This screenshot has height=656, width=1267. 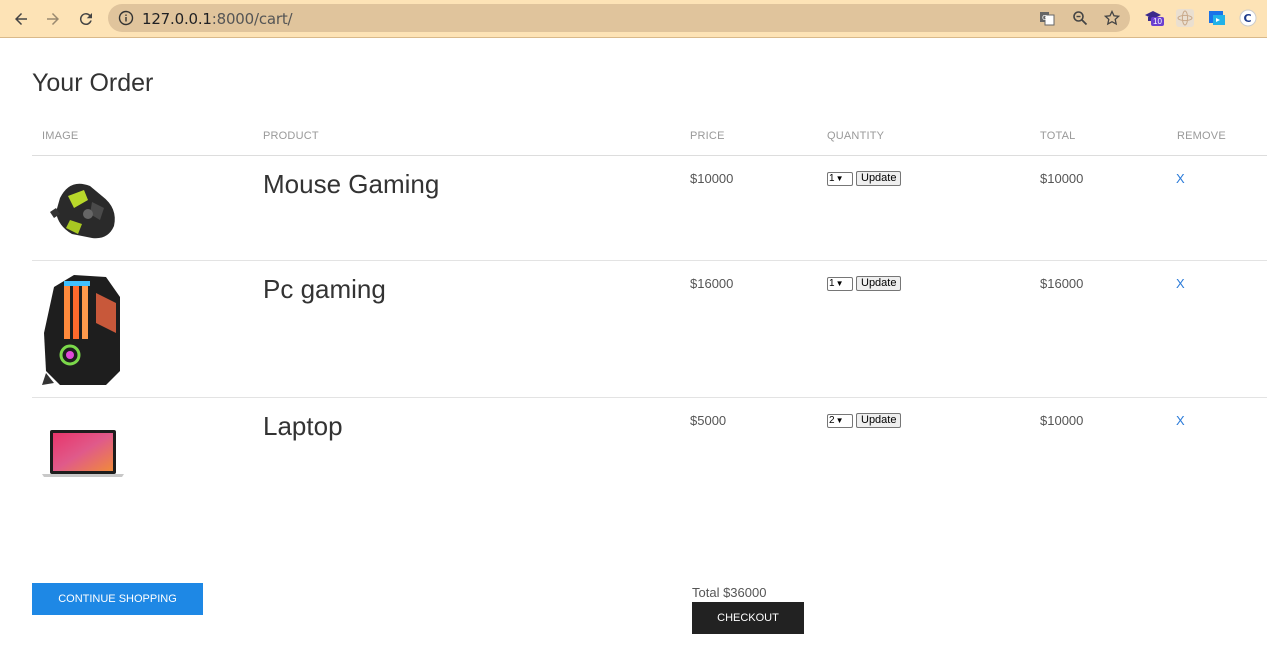 What do you see at coordinates (351, 184) in the screenshot?
I see `product-name: Mouse Gaming` at bounding box center [351, 184].